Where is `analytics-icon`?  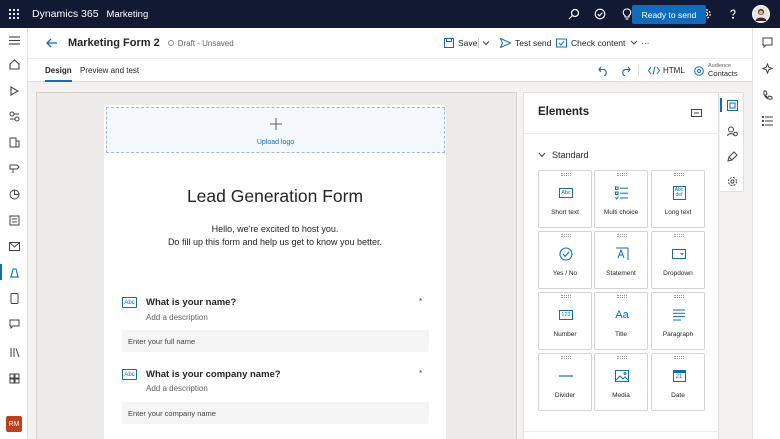
analytics-icon is located at coordinates (14, 194).